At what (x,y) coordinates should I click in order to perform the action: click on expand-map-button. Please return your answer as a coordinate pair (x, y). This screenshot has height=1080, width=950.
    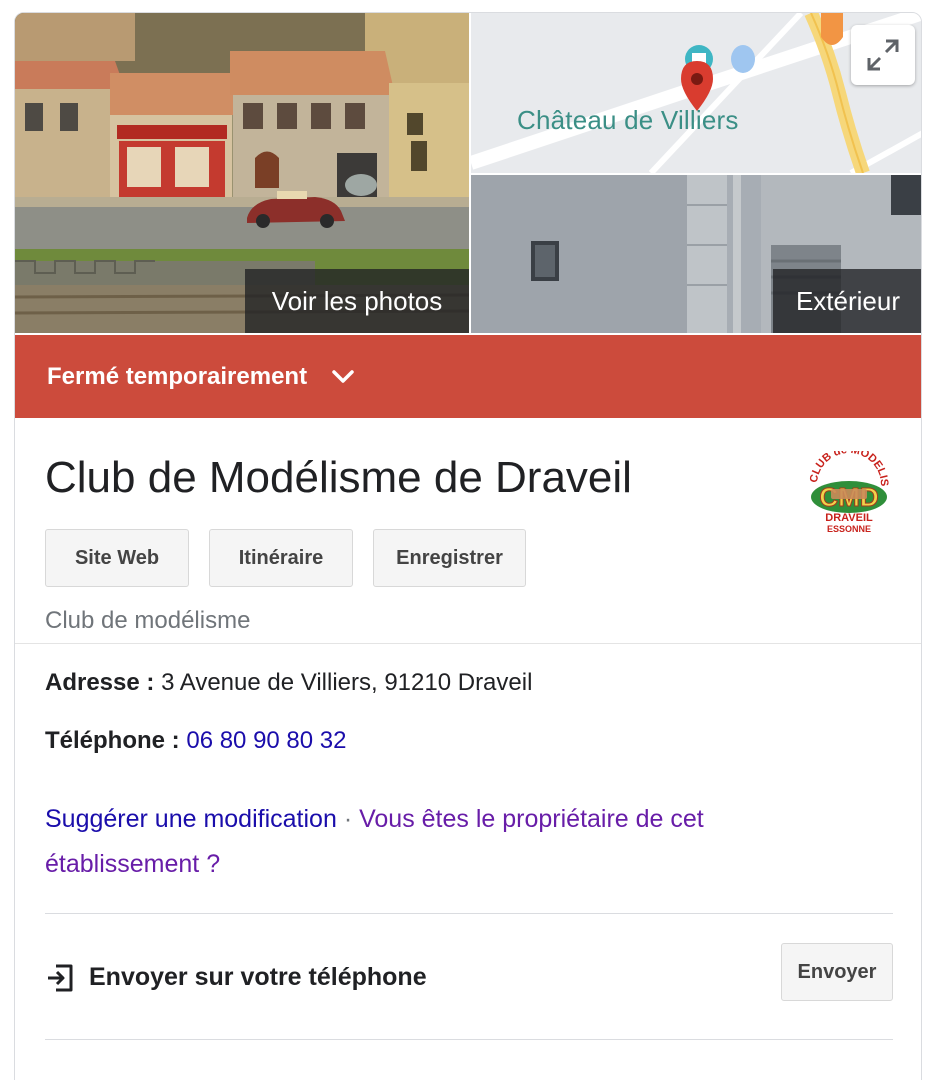
    Looking at the image, I should click on (883, 55).